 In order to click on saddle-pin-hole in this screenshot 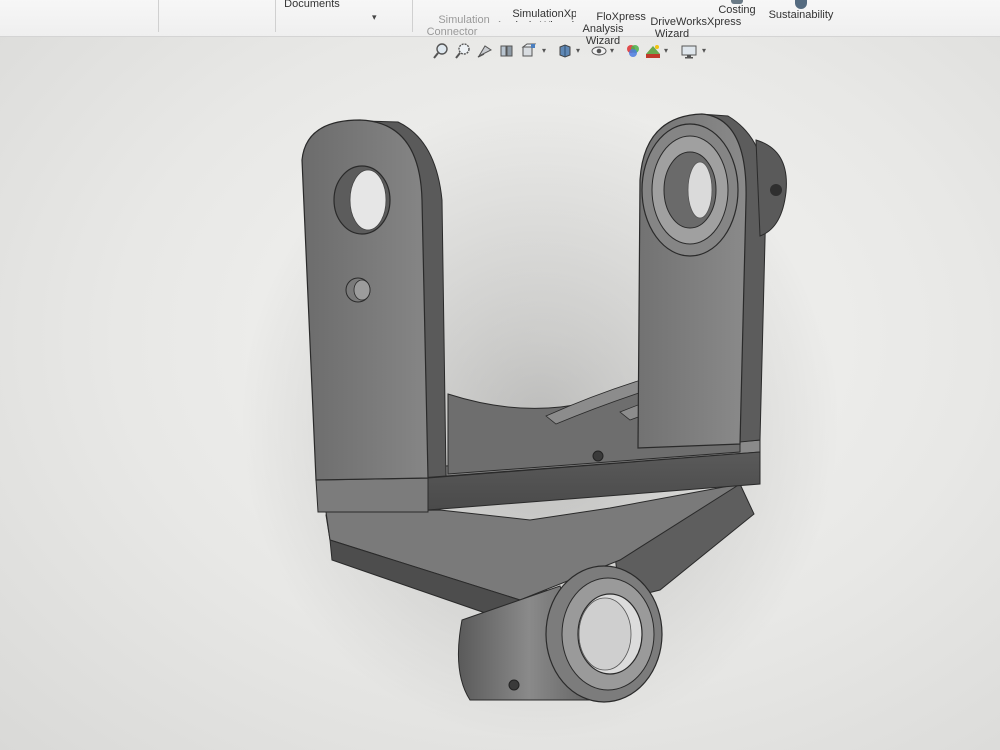, I will do `click(598, 456)`.